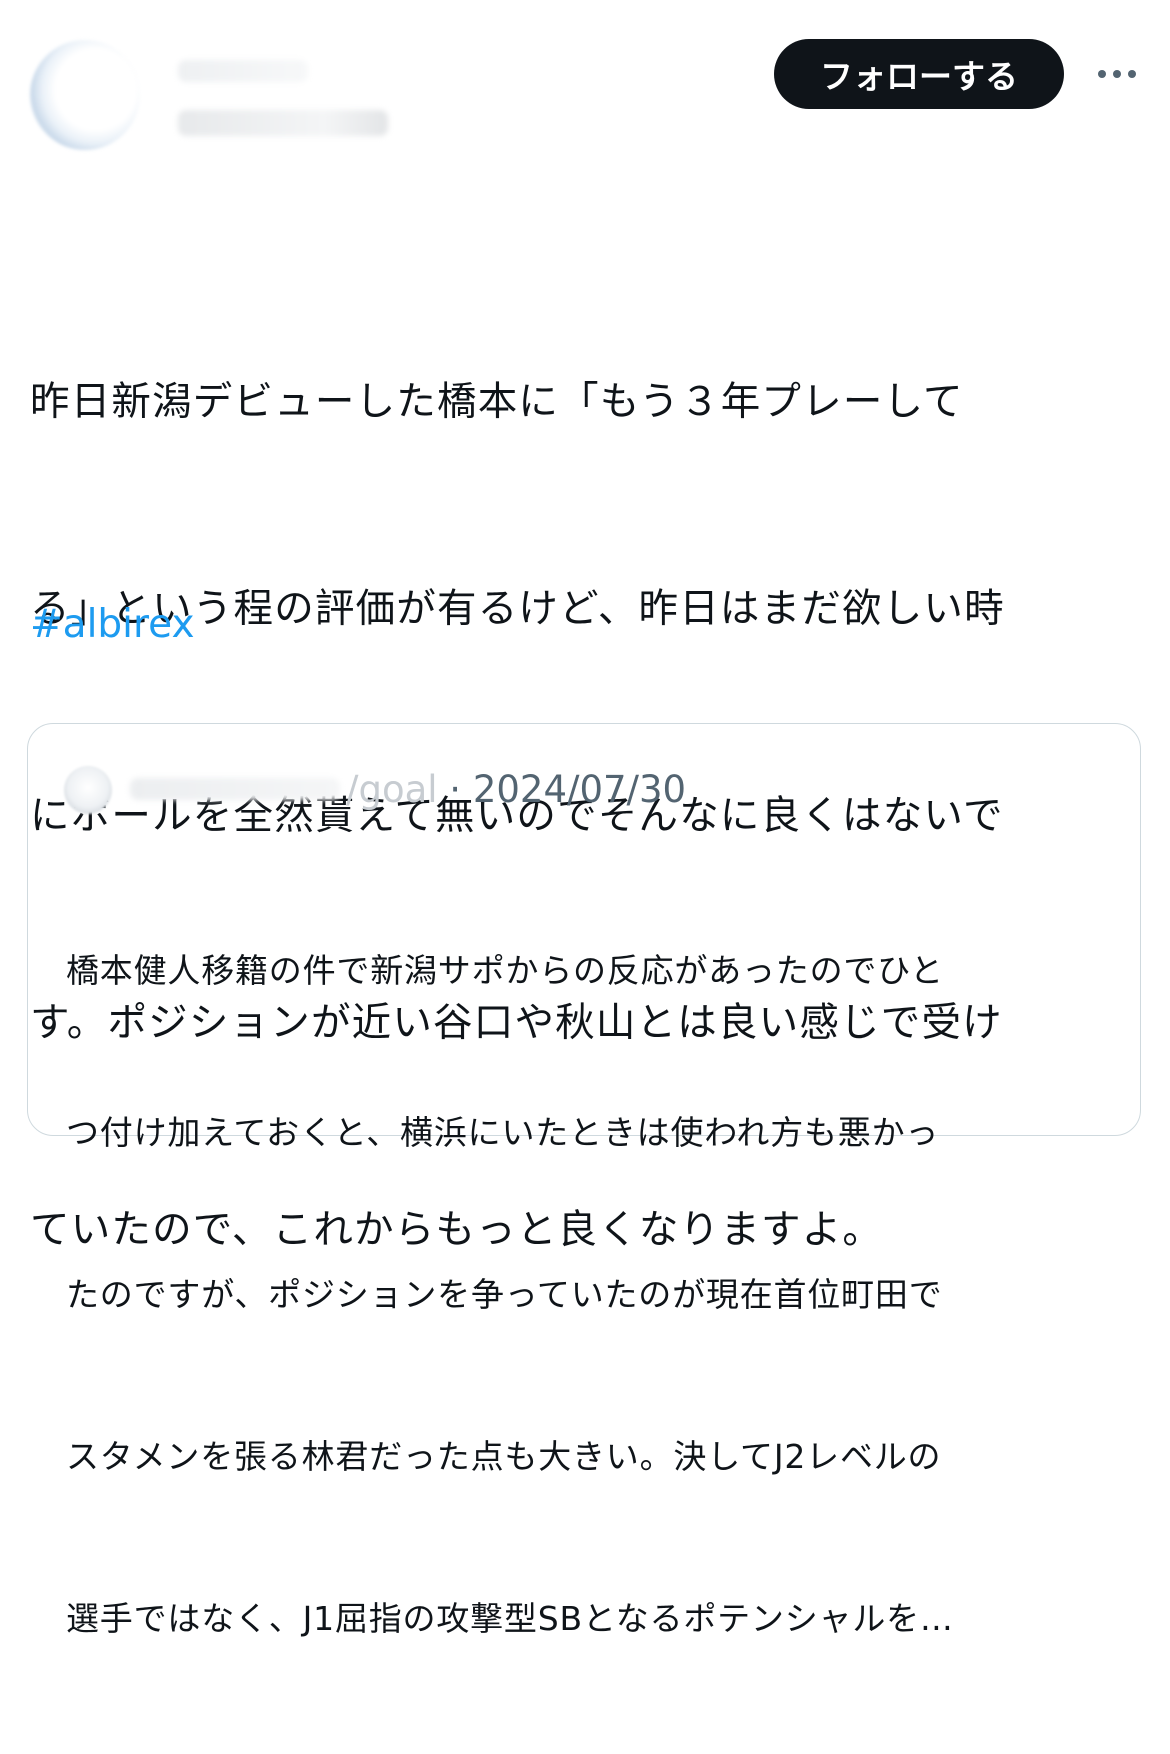 The image size is (1170, 1754). Describe the element at coordinates (505, 970) in the screenshot. I see `quoted-line: 橋本健人移籍の件で新潟サポからの反応があったのでひと` at that location.